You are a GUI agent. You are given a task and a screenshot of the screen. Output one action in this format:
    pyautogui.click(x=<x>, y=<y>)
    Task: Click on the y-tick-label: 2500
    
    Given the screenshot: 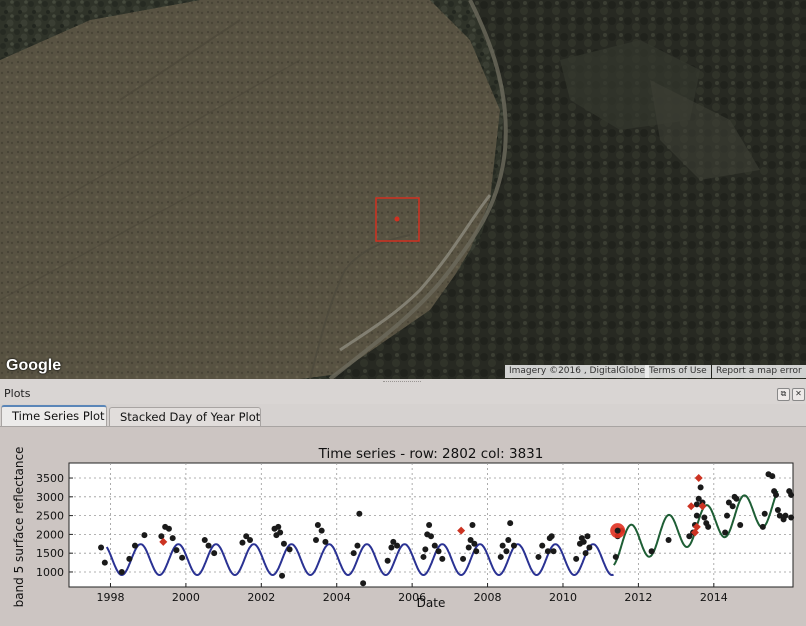 What is the action you would take?
    pyautogui.click(x=50, y=516)
    